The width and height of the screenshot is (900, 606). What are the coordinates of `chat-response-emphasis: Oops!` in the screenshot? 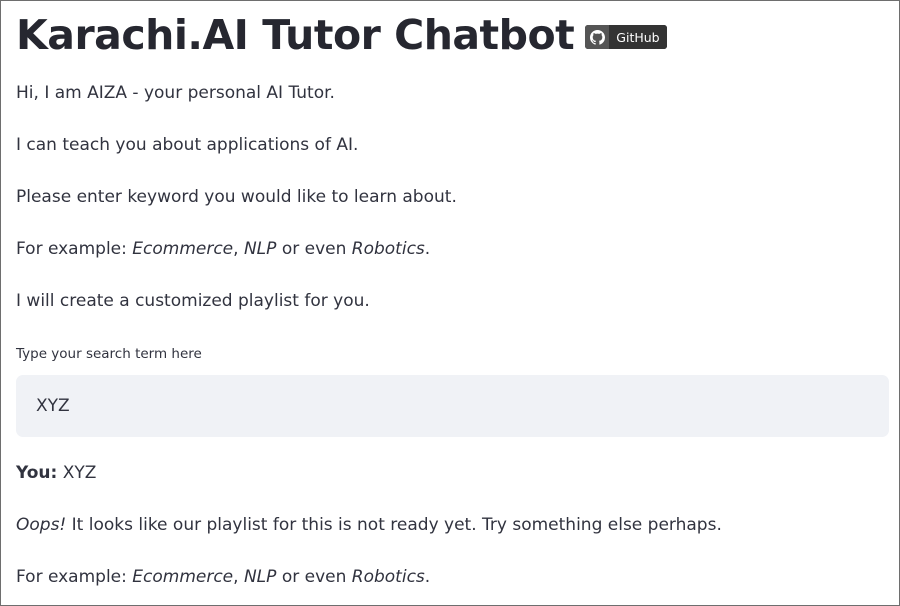 It's located at (41, 525).